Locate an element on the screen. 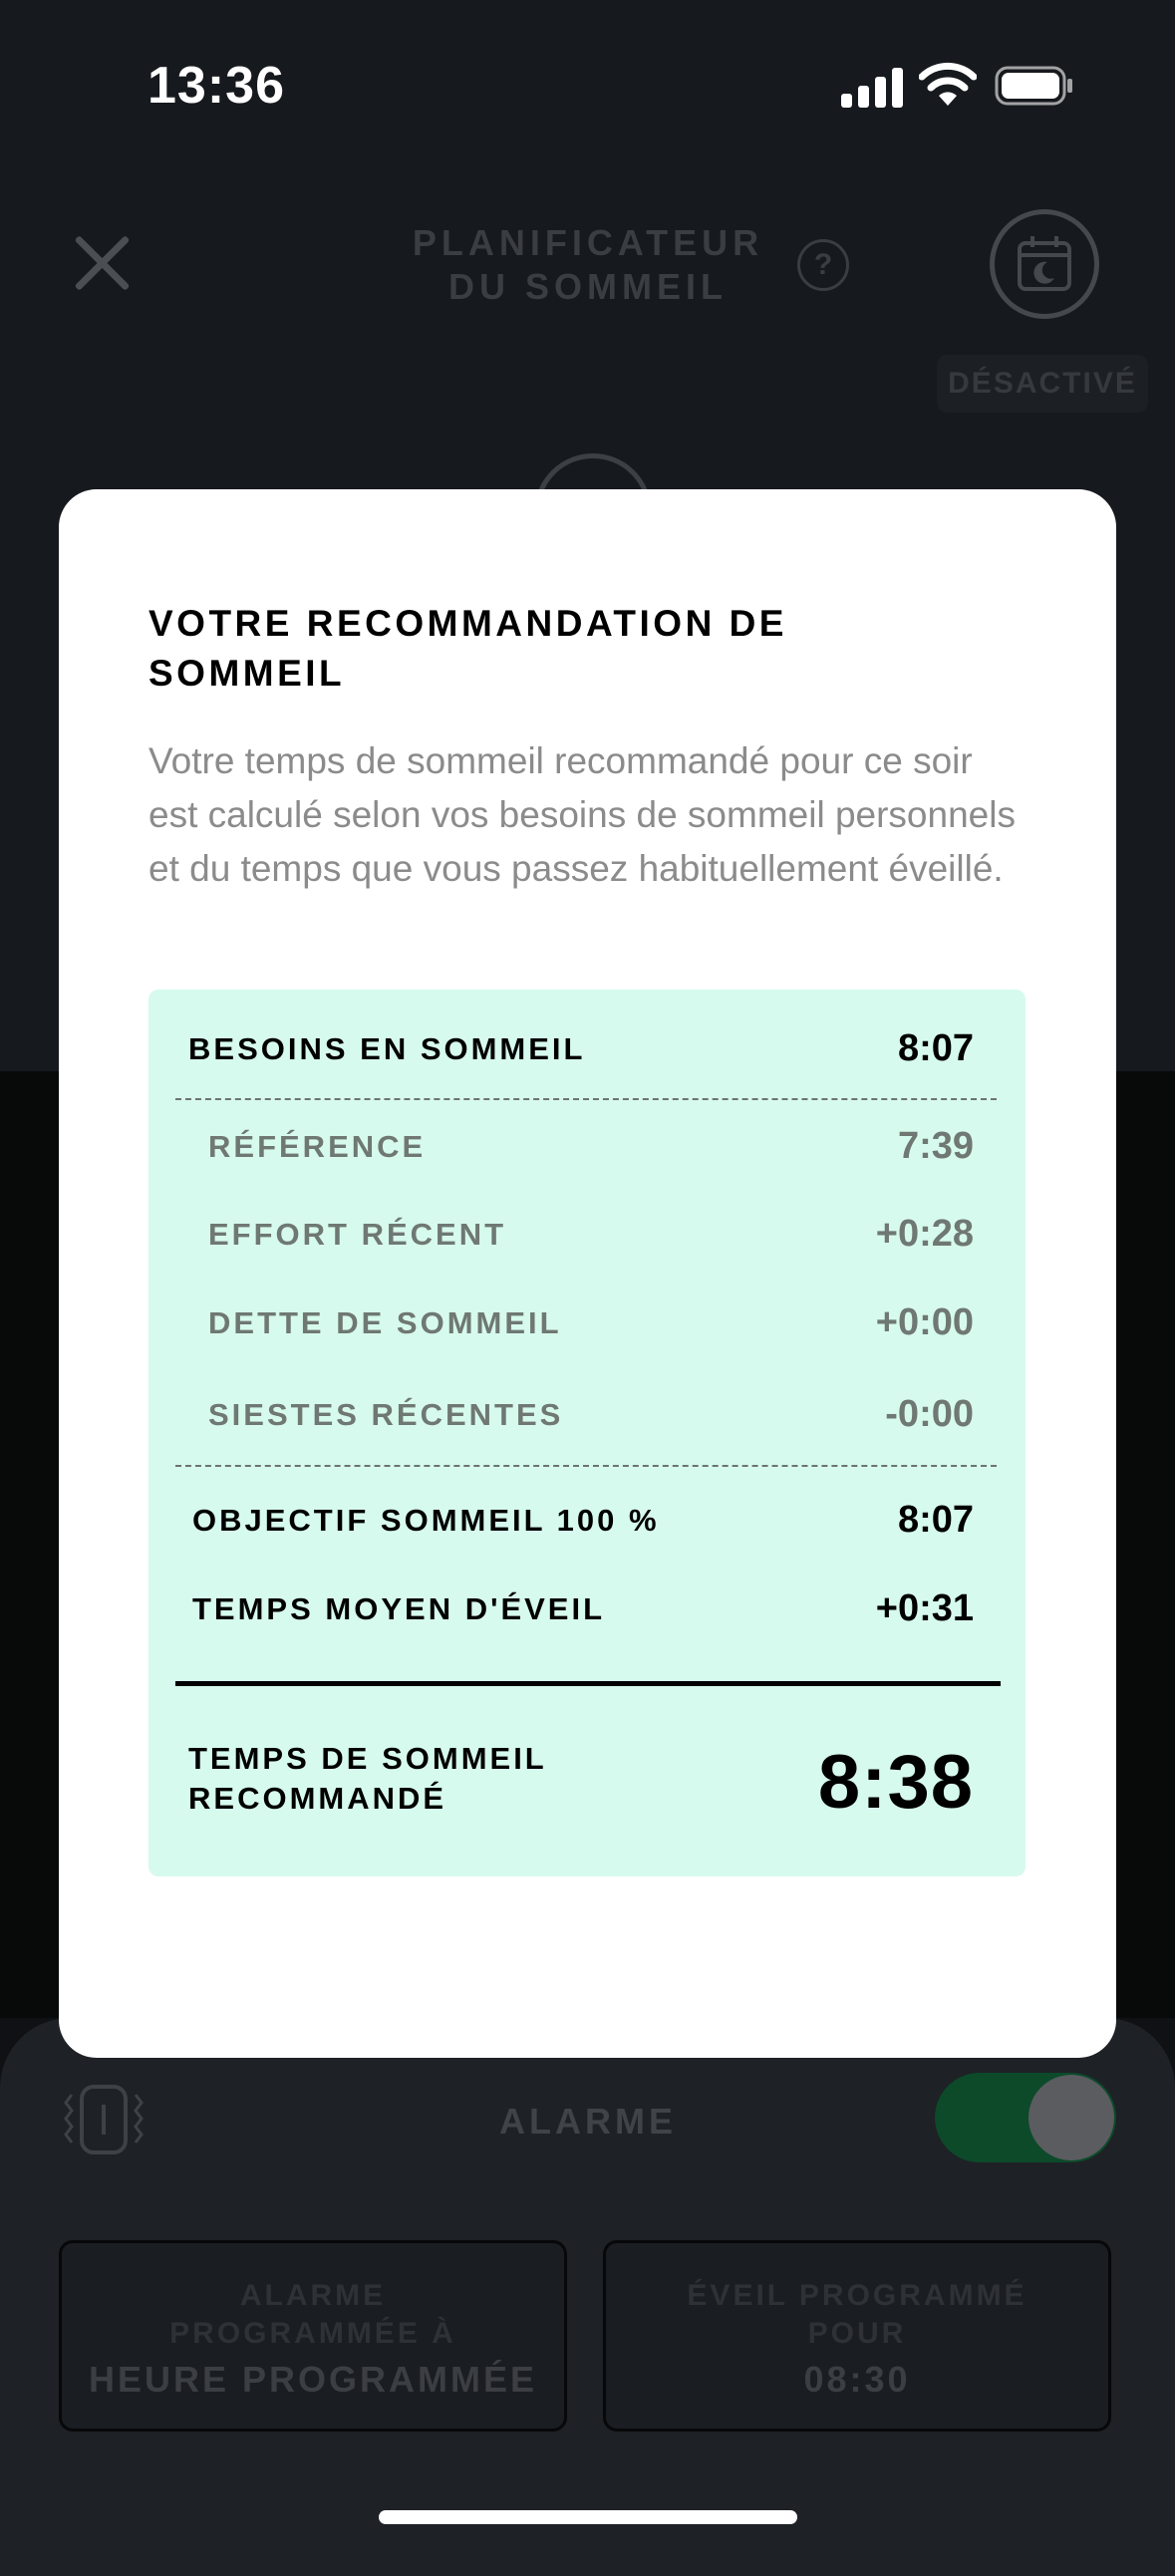 This screenshot has height=2576, width=1175. calendar-moon-icon is located at coordinates (1044, 263).